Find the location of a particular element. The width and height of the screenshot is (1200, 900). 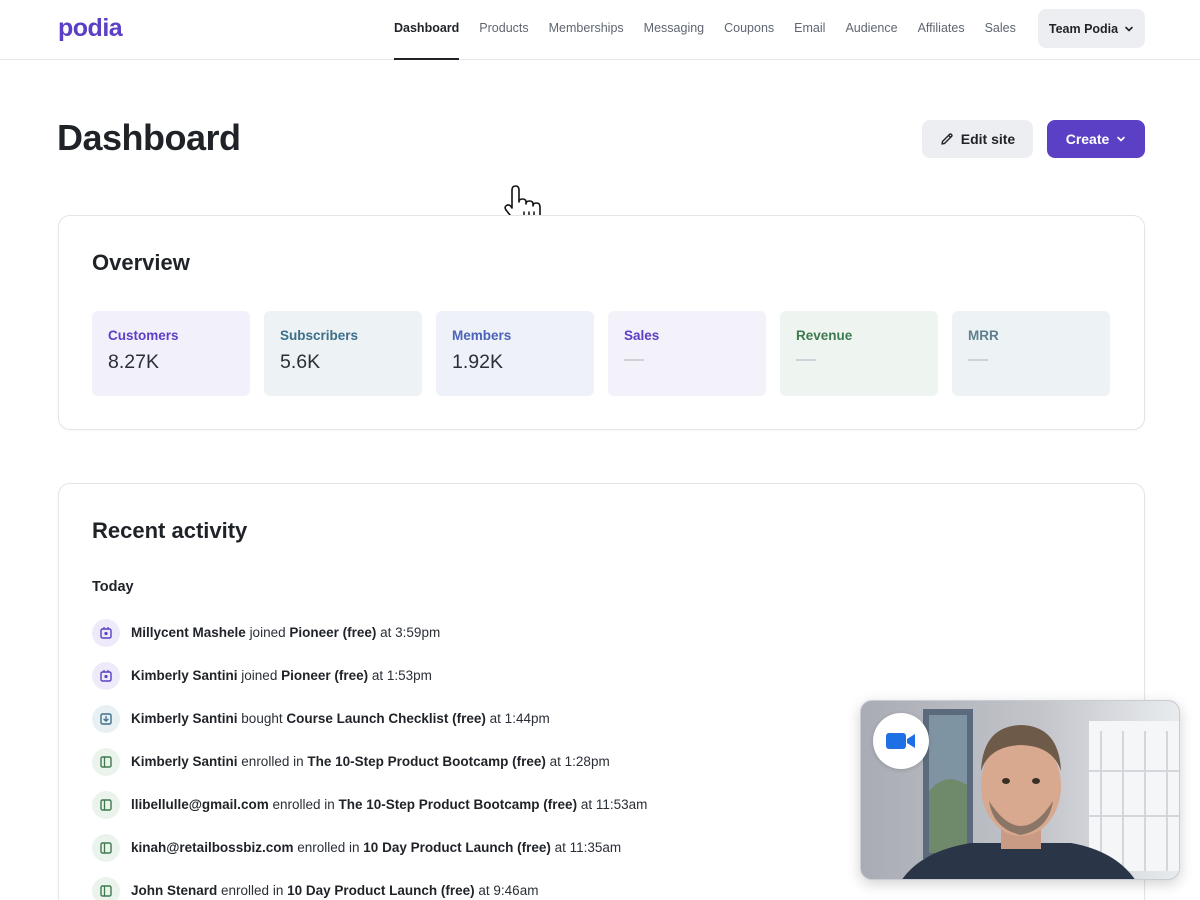

stat-members: Members 1.92K is located at coordinates (515, 353).